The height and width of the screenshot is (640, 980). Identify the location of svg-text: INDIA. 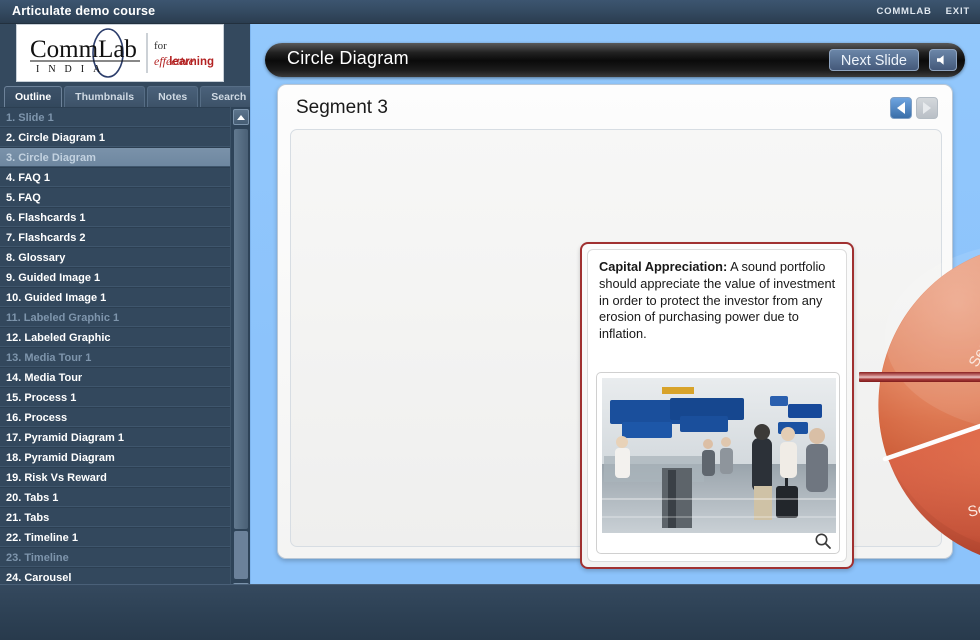
(72, 69).